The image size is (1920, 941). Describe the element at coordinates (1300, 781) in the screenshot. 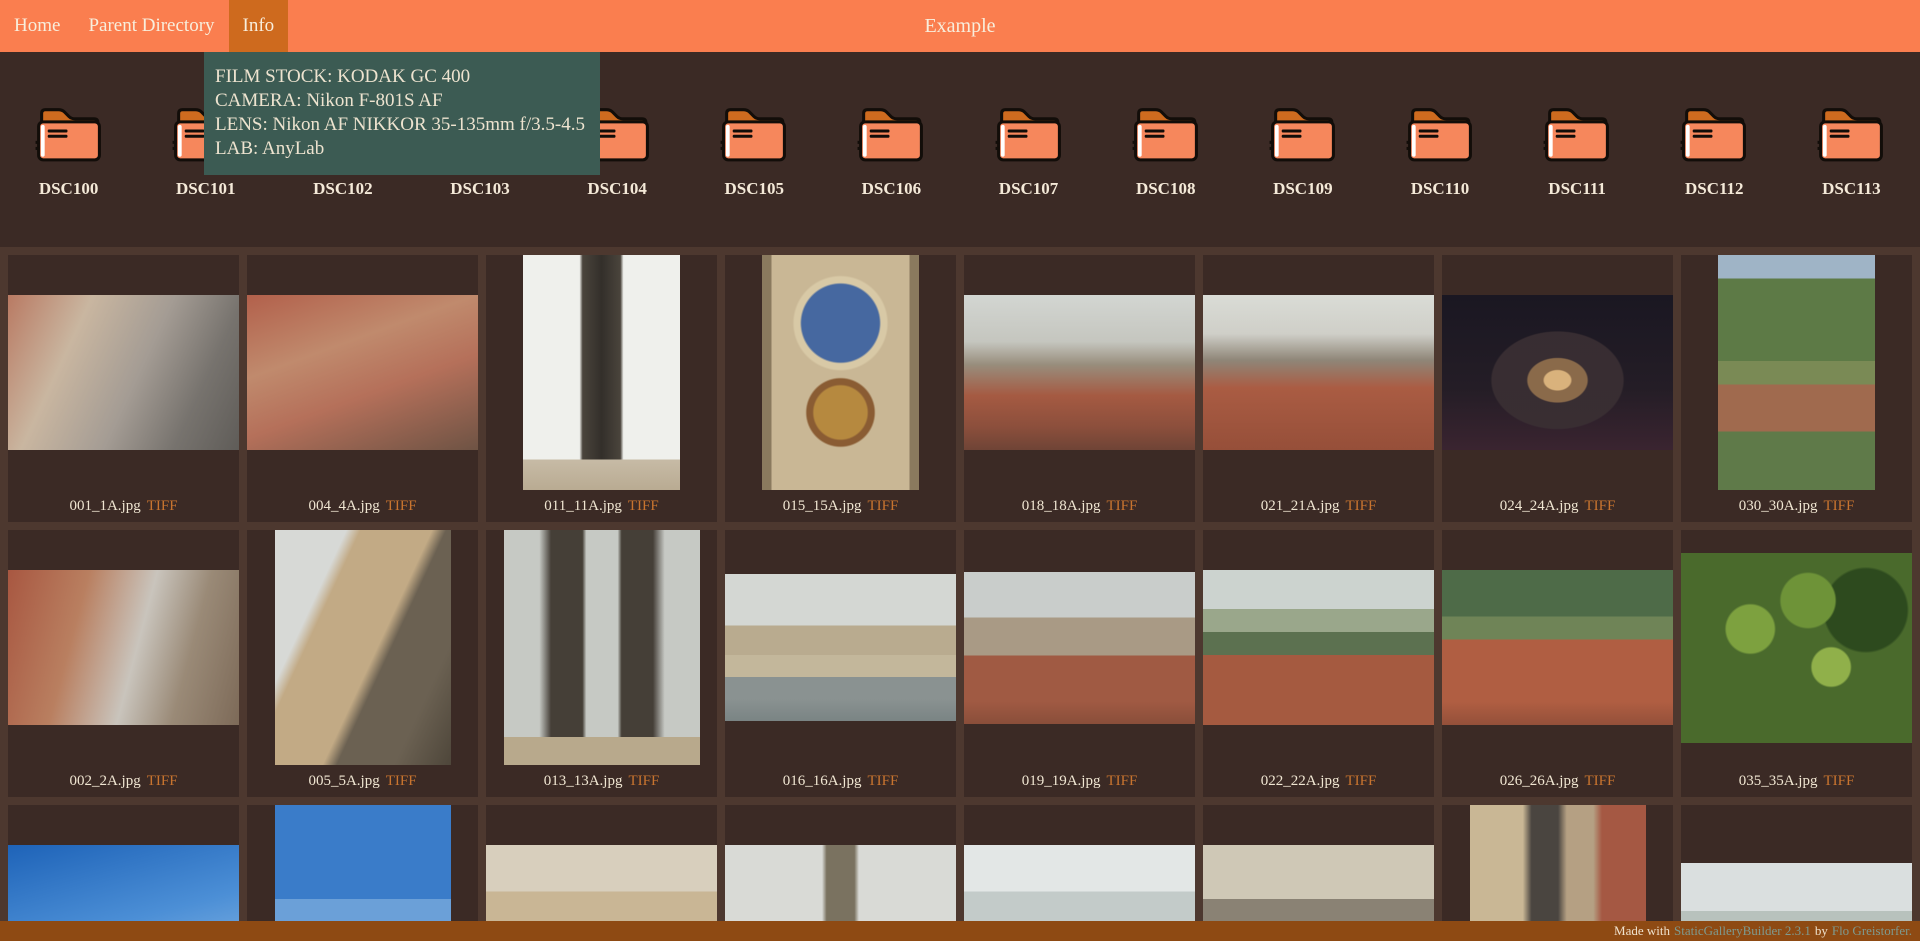

I see `photo-filename-link: 022_22A.jpg` at that location.